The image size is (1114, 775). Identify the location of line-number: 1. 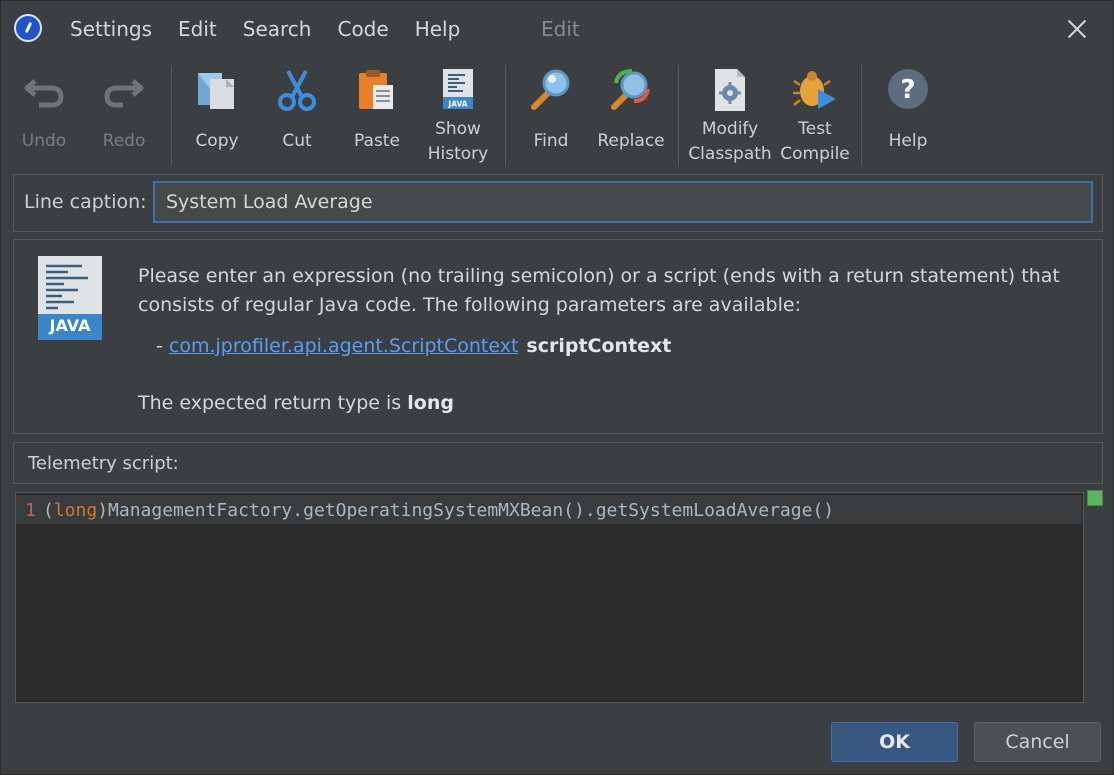
(30, 510).